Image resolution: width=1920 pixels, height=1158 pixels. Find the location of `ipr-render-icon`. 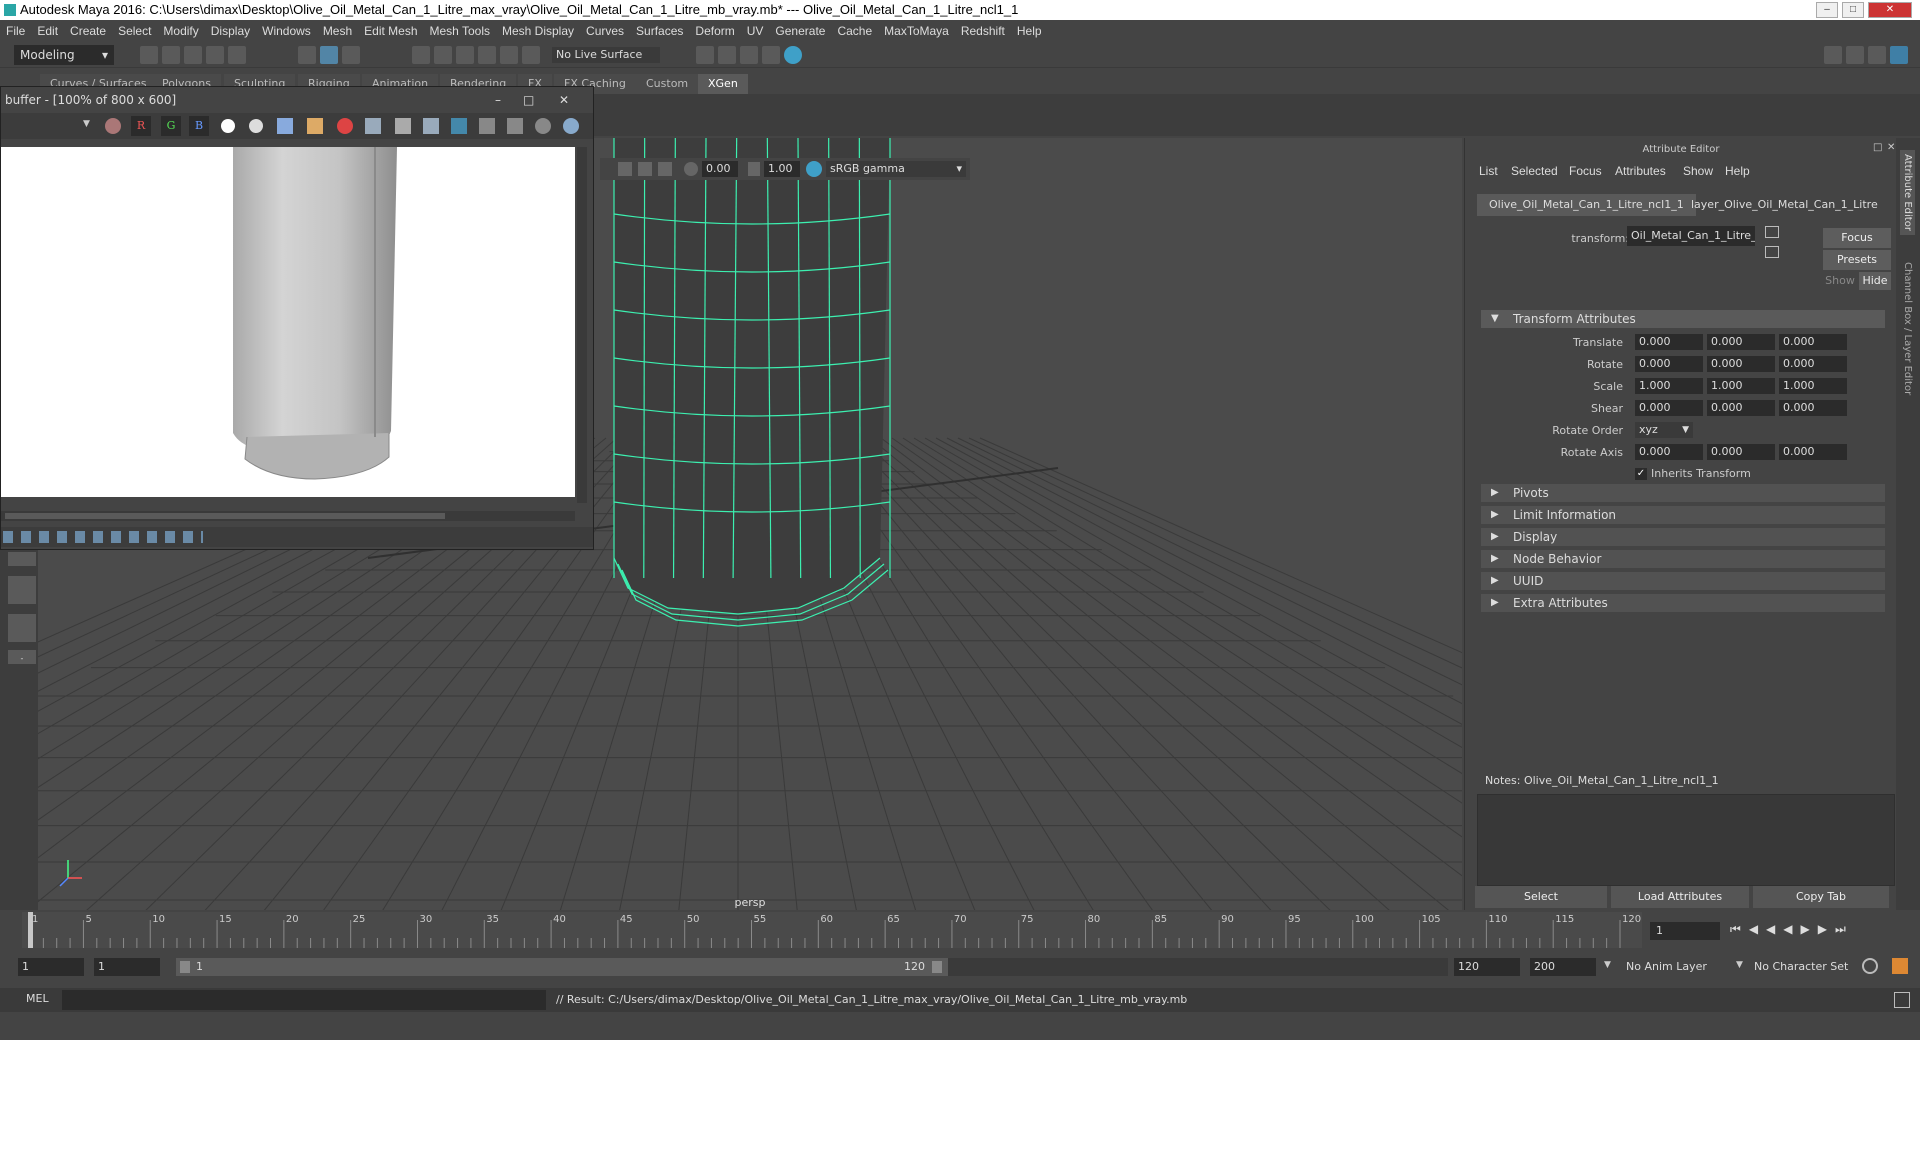

ipr-render-icon is located at coordinates (749, 55).